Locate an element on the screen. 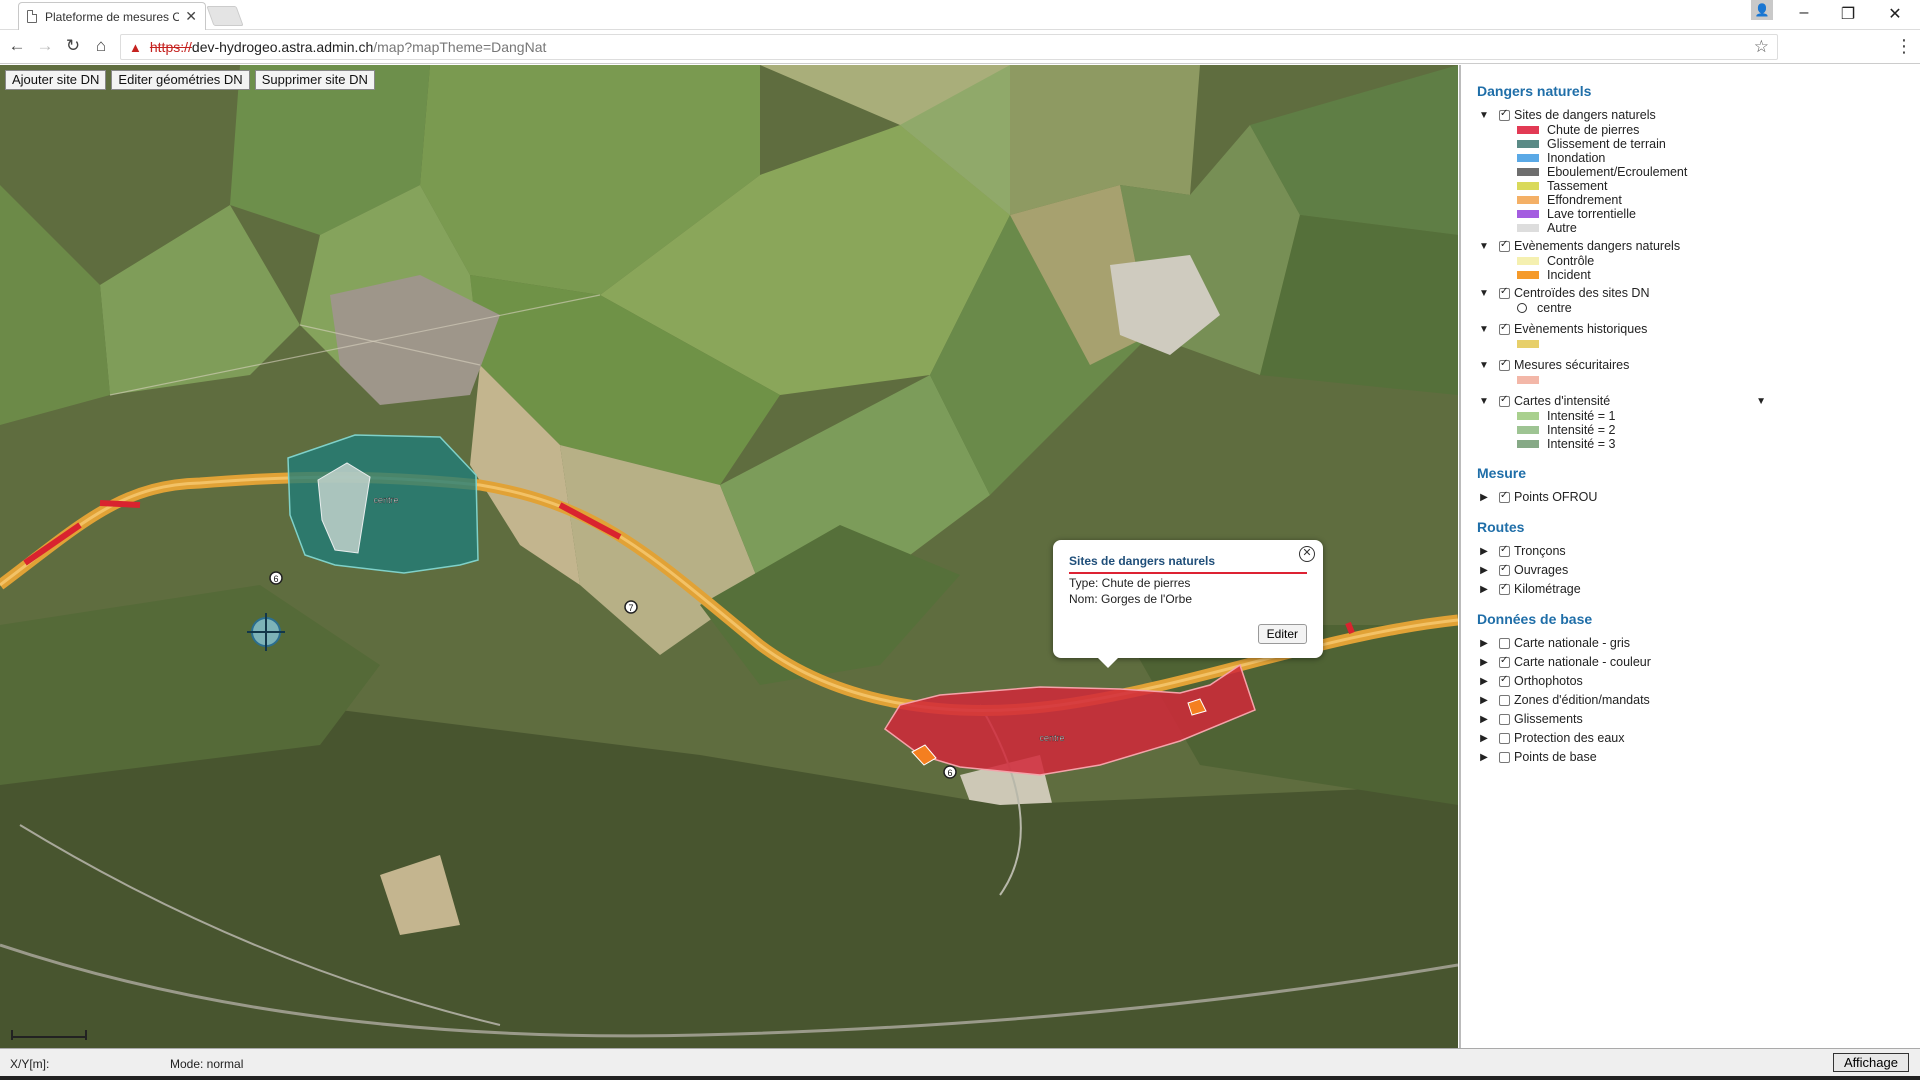 The width and height of the screenshot is (1920, 1080). legend-label: Lave torrentielle is located at coordinates (1591, 214).